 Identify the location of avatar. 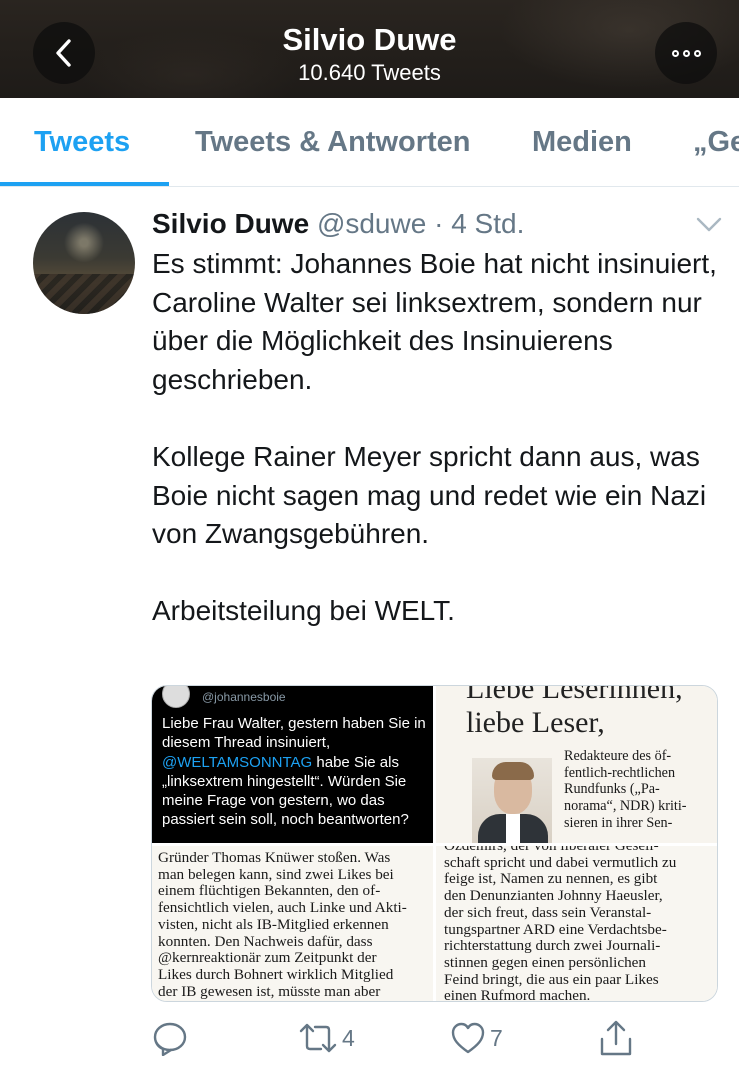
(84, 263).